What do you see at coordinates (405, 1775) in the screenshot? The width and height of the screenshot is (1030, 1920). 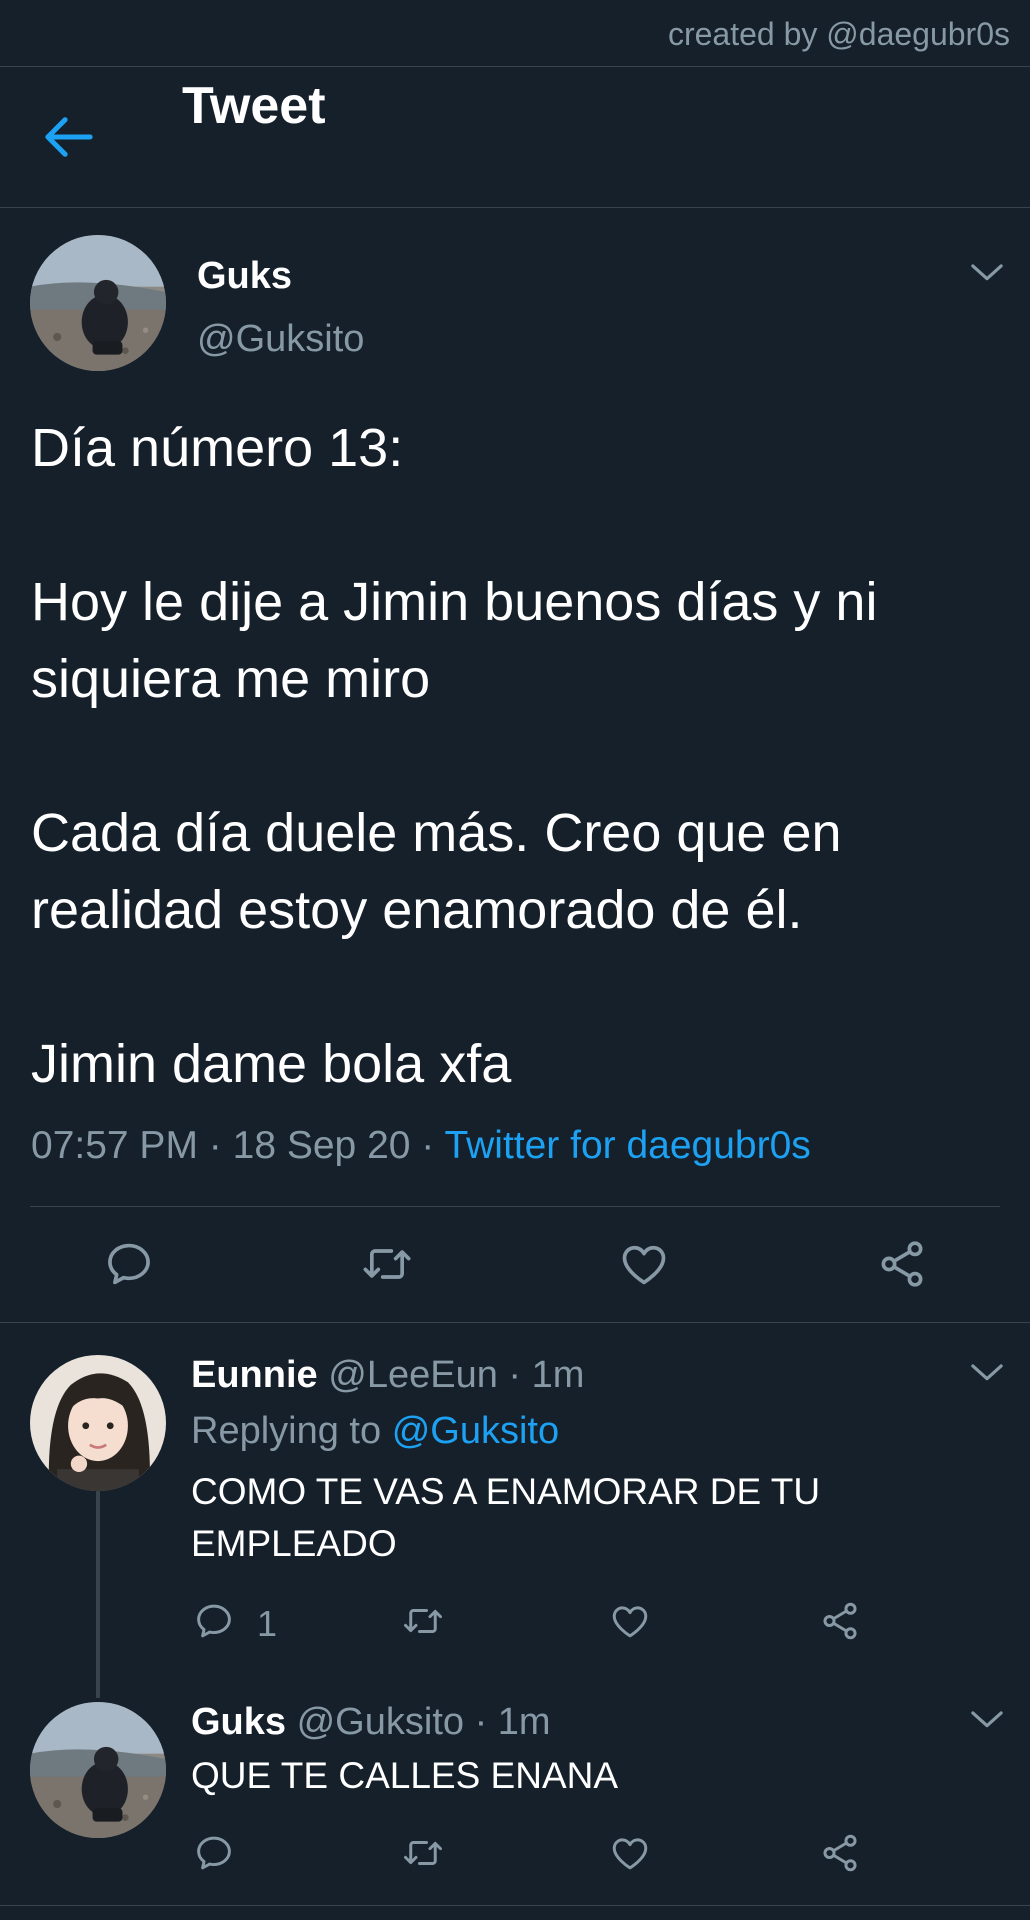 I see `reply-text: QUE TE CALLES ENANA` at bounding box center [405, 1775].